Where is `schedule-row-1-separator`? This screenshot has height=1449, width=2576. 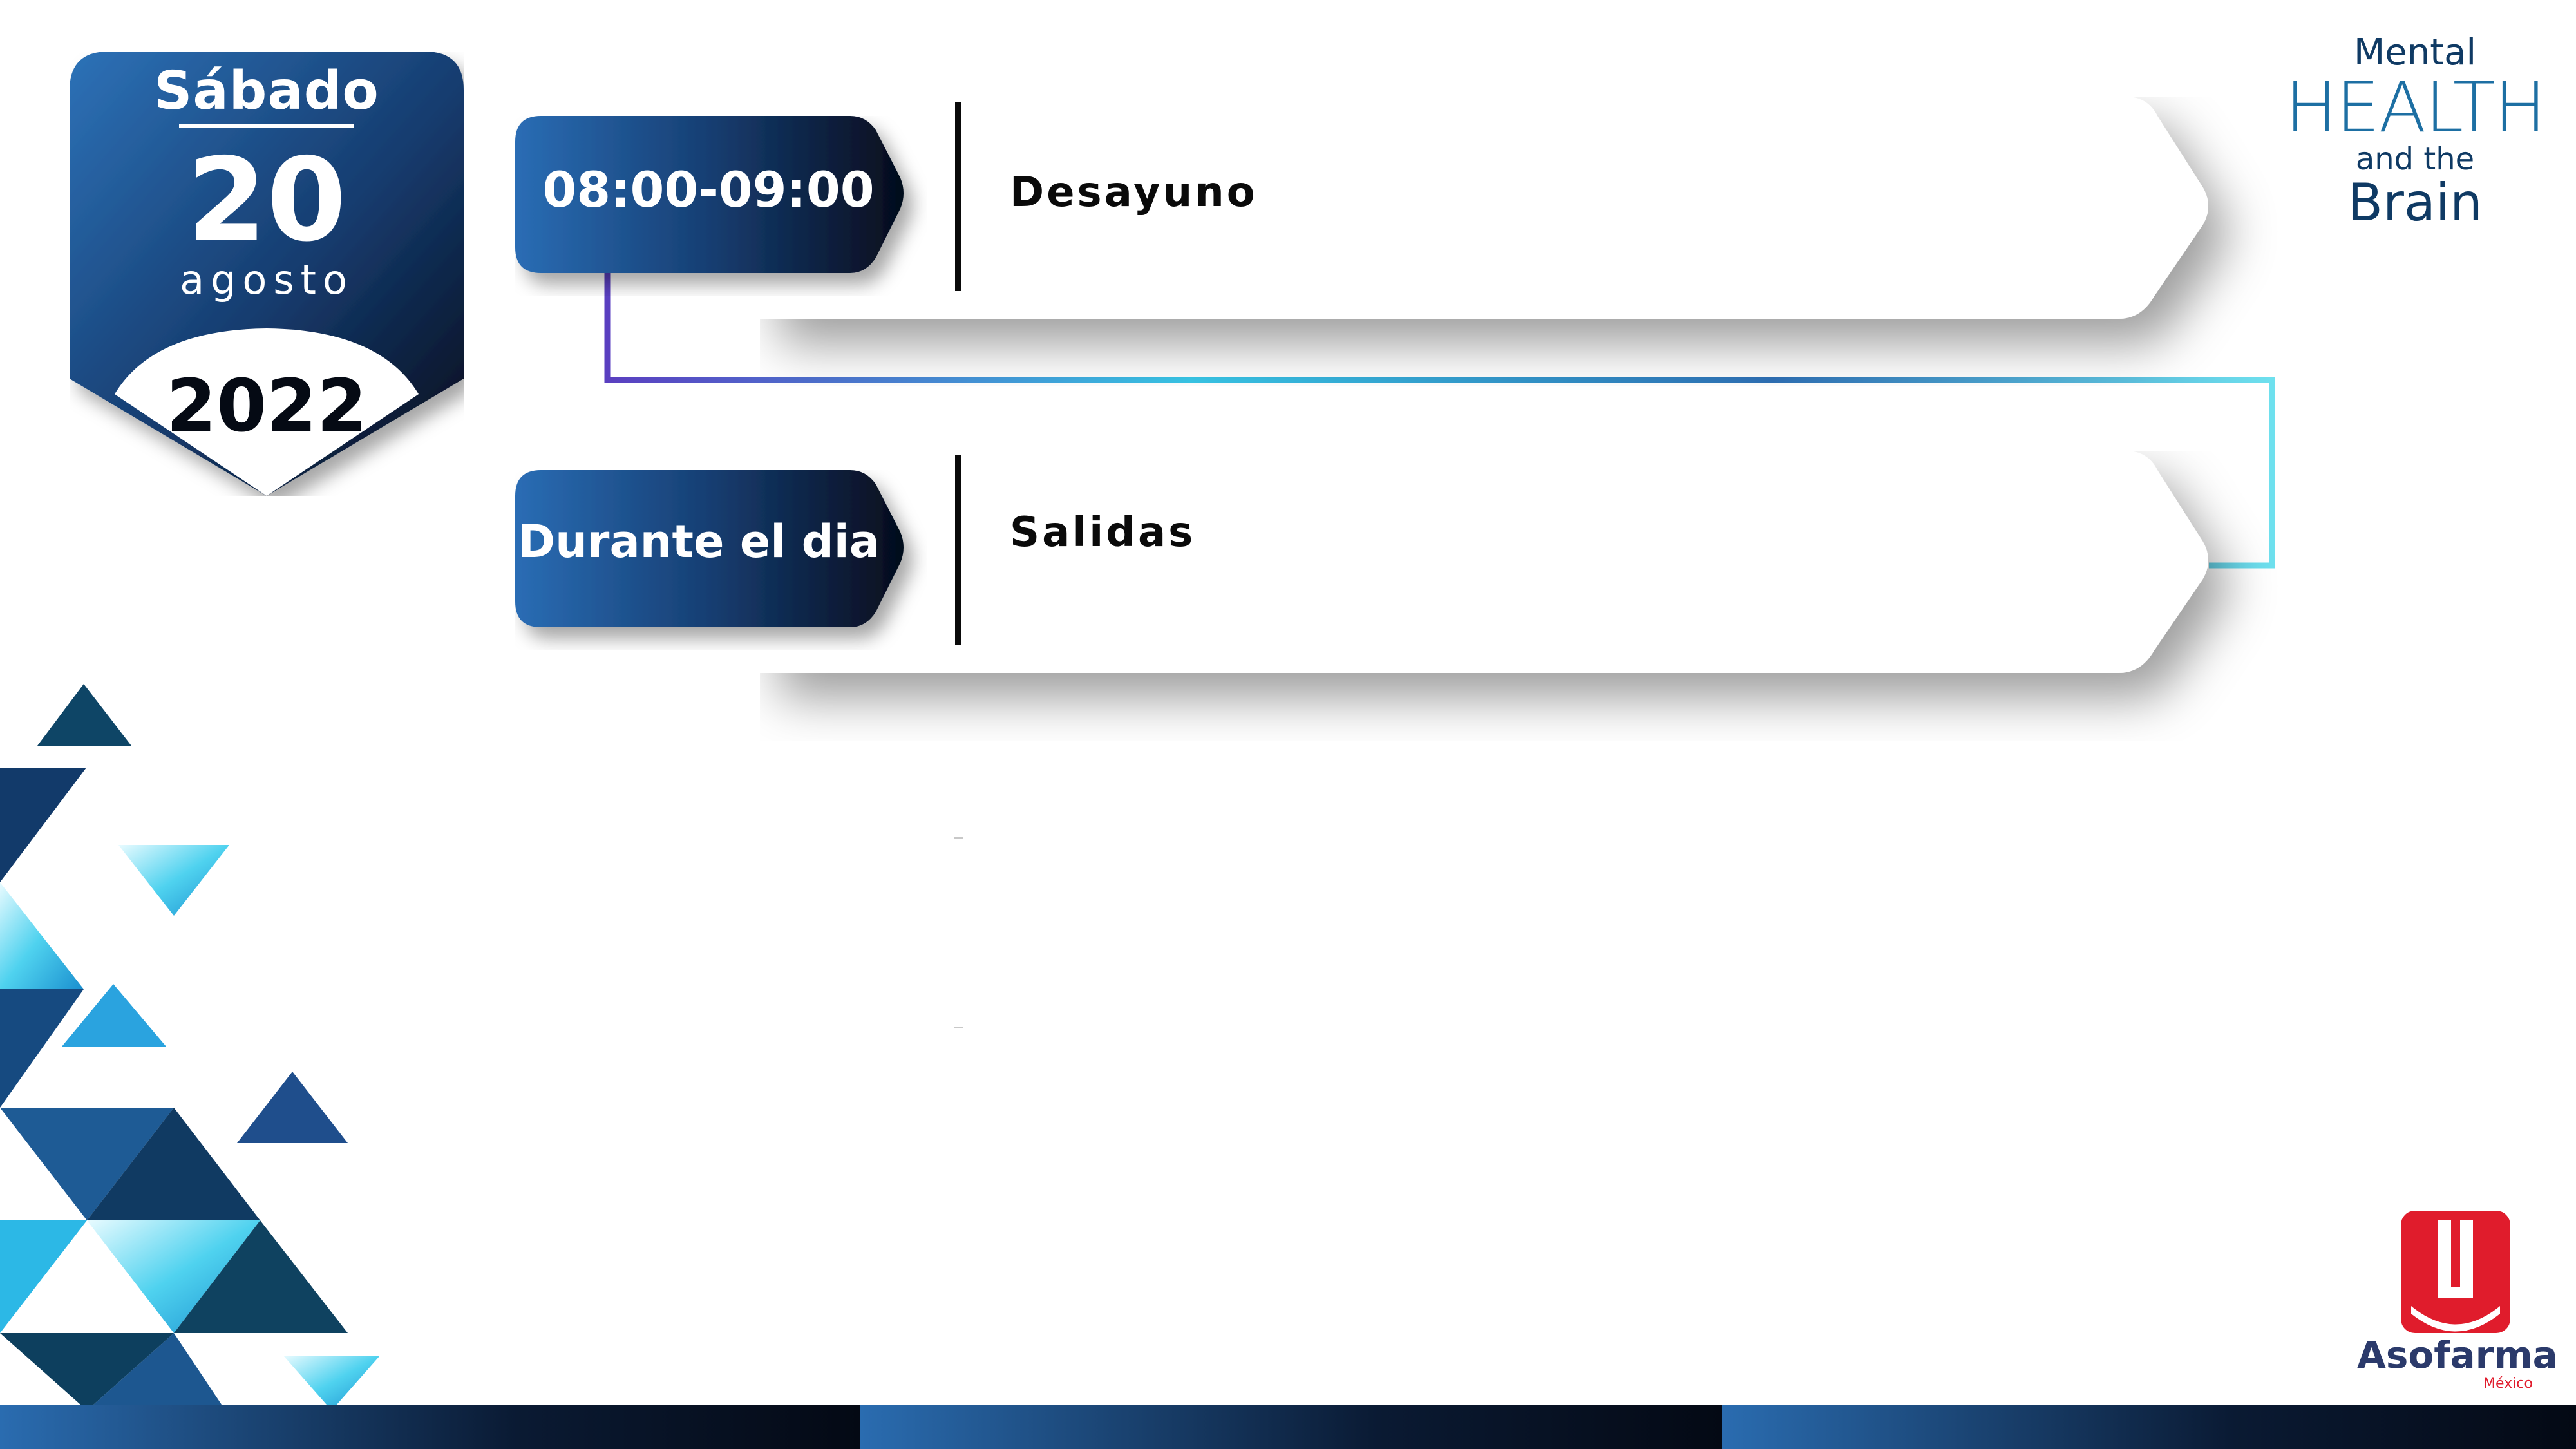
schedule-row-1-separator is located at coordinates (958, 197).